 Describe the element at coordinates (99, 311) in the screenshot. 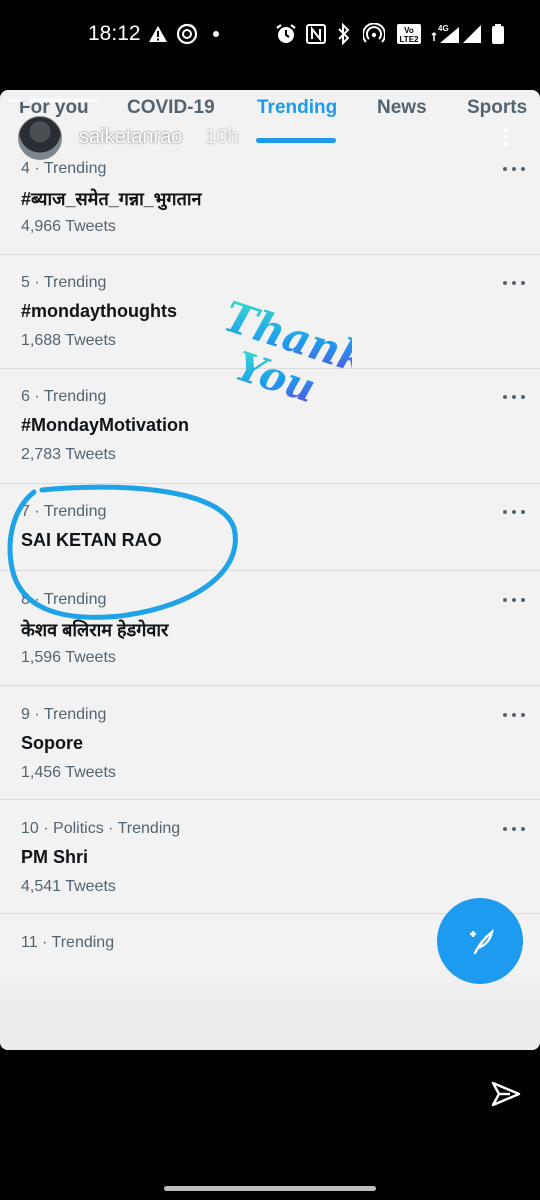

I see `trend-name: #mondaythoughts` at that location.